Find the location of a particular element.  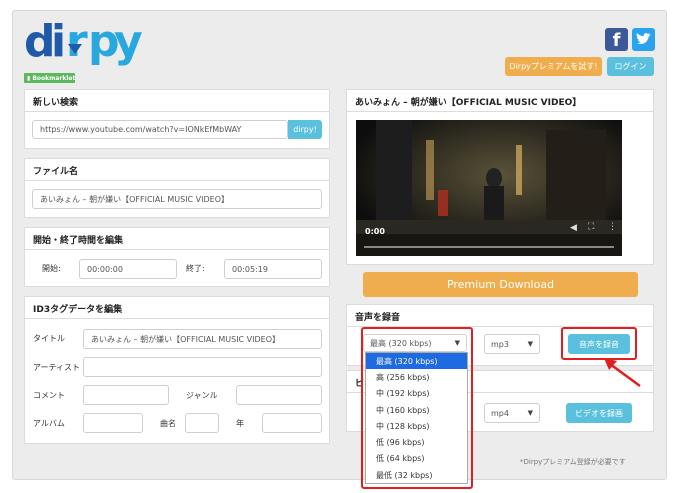

title-label: タイトル is located at coordinates (49, 338).